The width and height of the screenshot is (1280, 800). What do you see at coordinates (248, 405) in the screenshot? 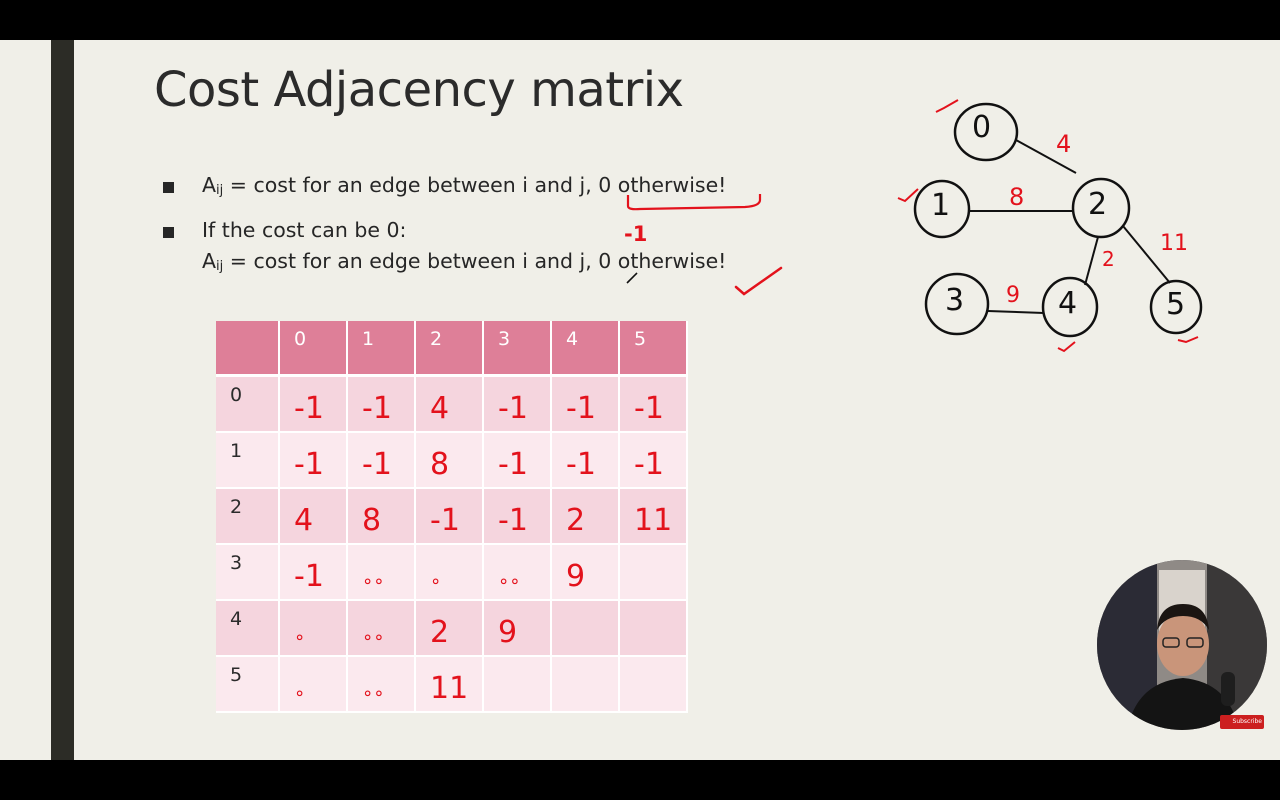
I see `row-header: 0` at bounding box center [248, 405].